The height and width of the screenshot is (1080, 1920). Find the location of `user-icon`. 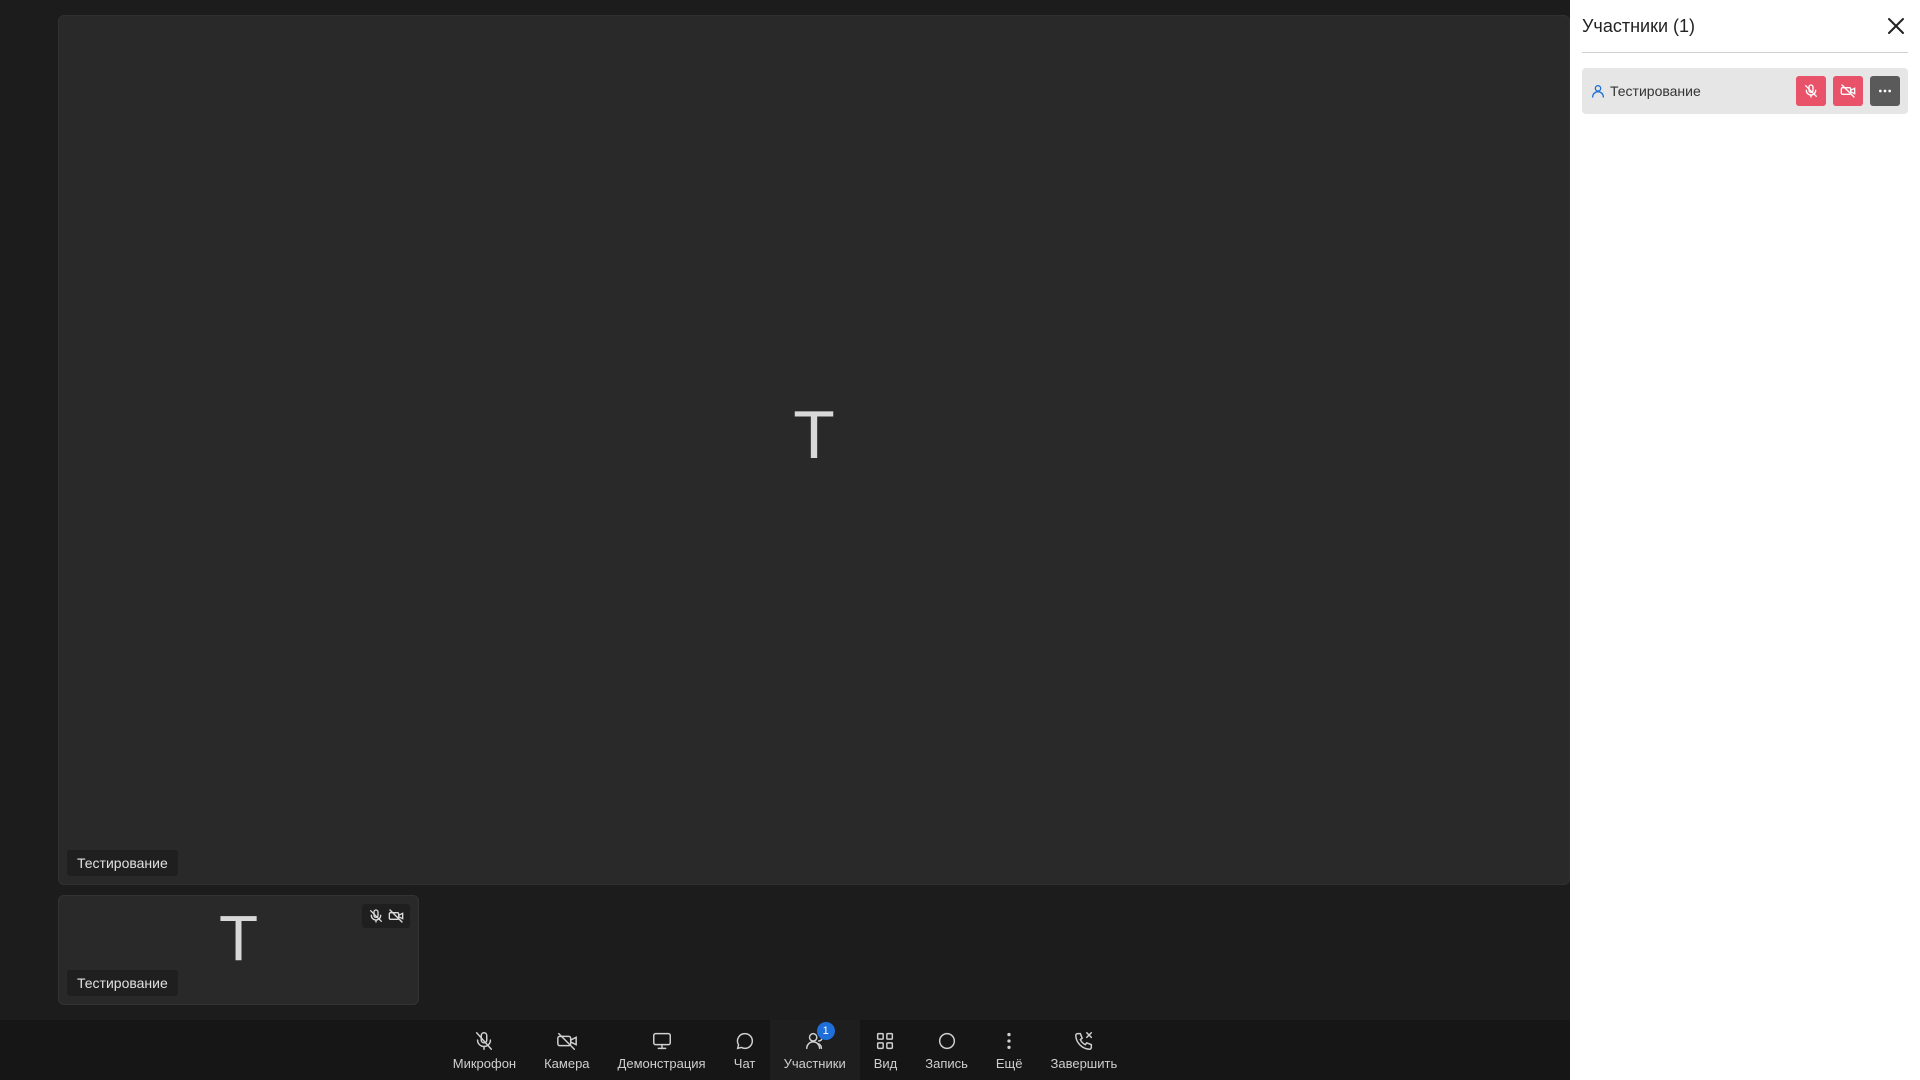

user-icon is located at coordinates (1598, 91).